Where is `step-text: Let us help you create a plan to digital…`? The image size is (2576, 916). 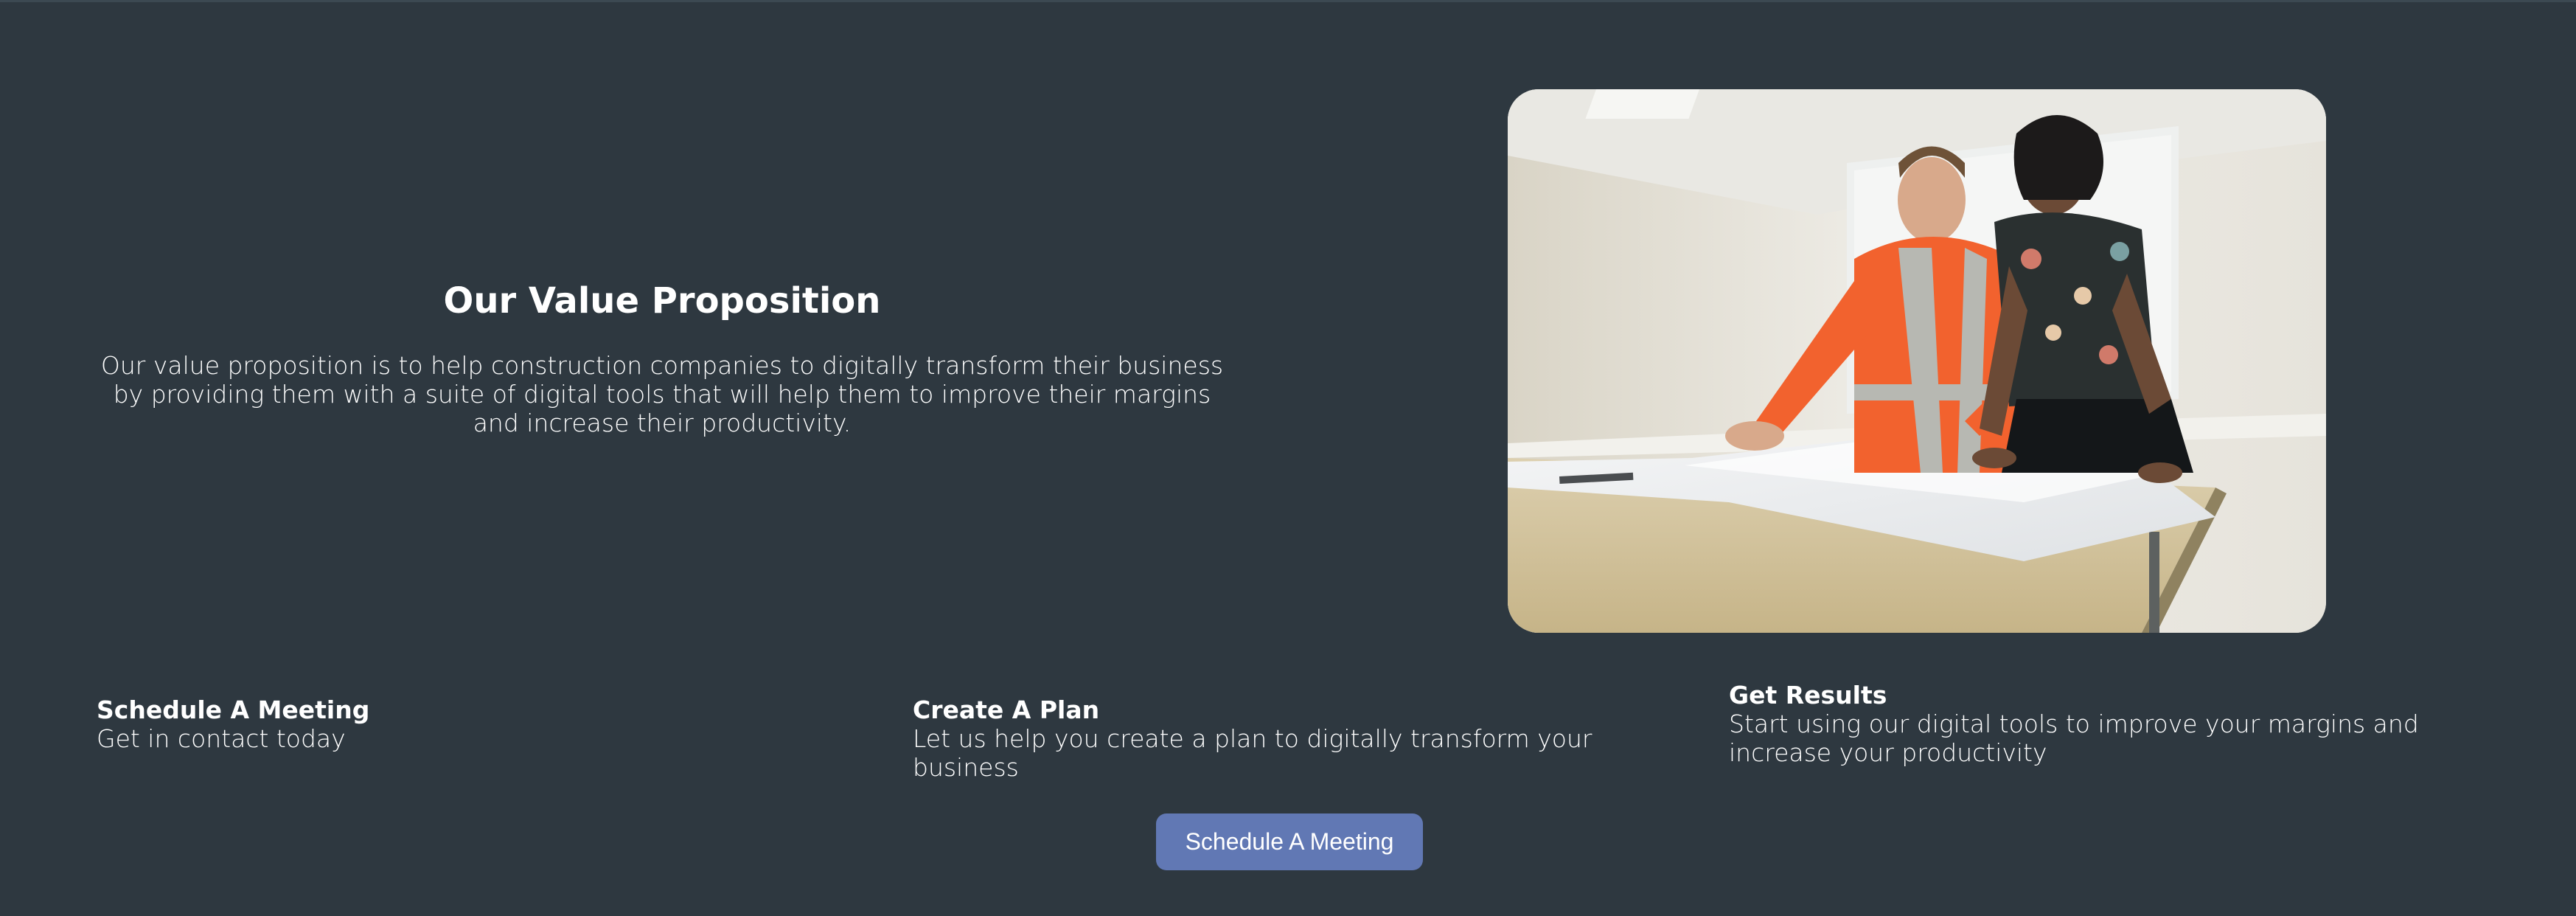 step-text: Let us help you create a plan to digital… is located at coordinates (1252, 753).